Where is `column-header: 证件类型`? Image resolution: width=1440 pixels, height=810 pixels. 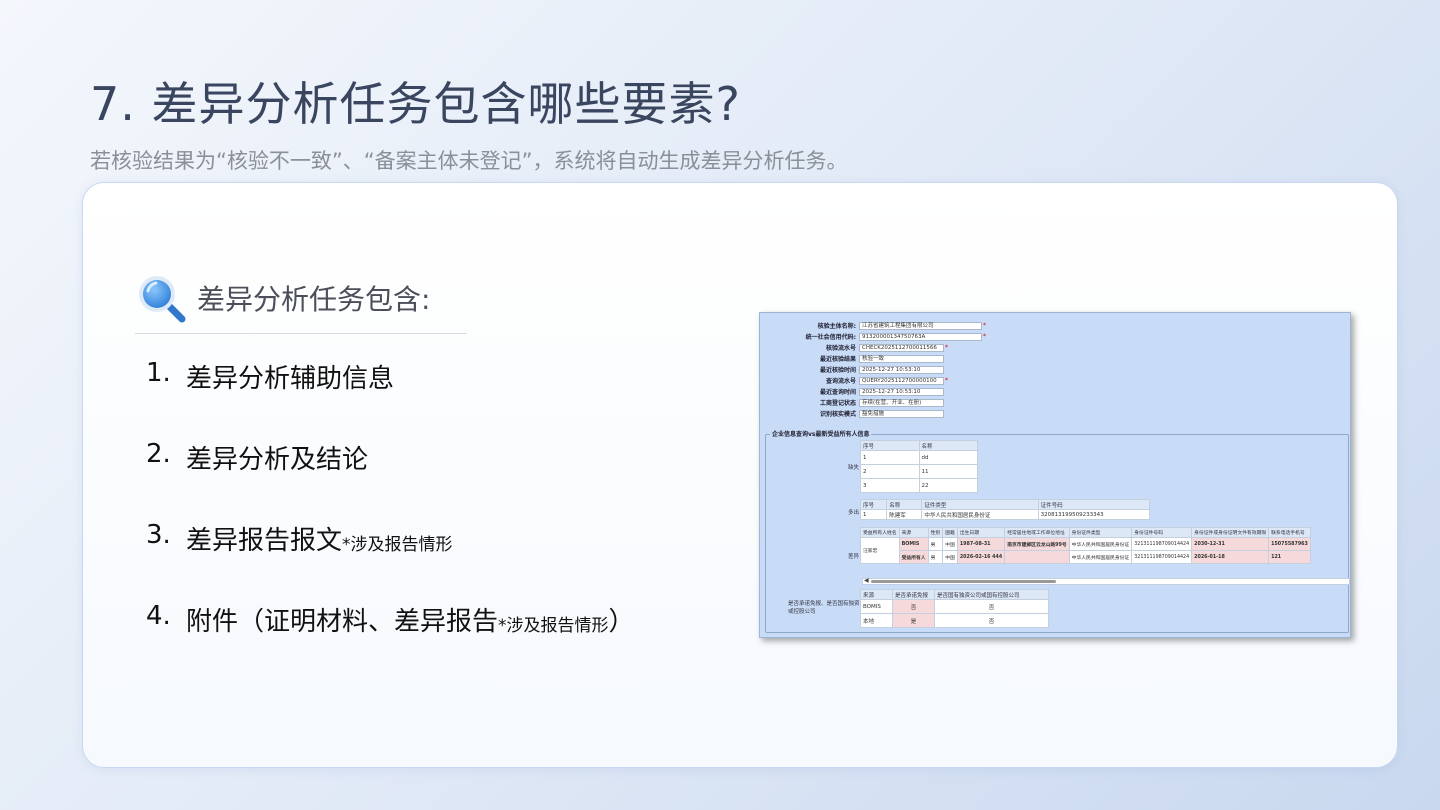
column-header: 证件类型 is located at coordinates (980, 504).